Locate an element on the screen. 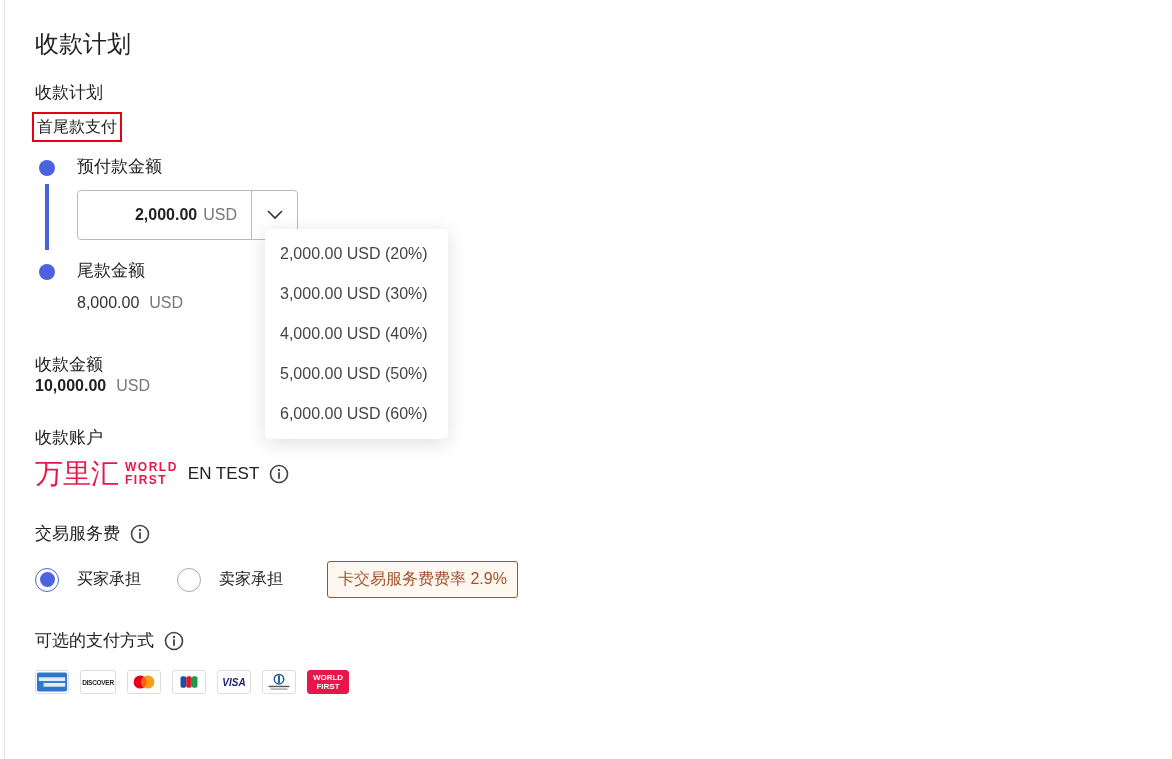 This screenshot has width=1172, height=759. section-title: 收款计划 is located at coordinates (83, 44).